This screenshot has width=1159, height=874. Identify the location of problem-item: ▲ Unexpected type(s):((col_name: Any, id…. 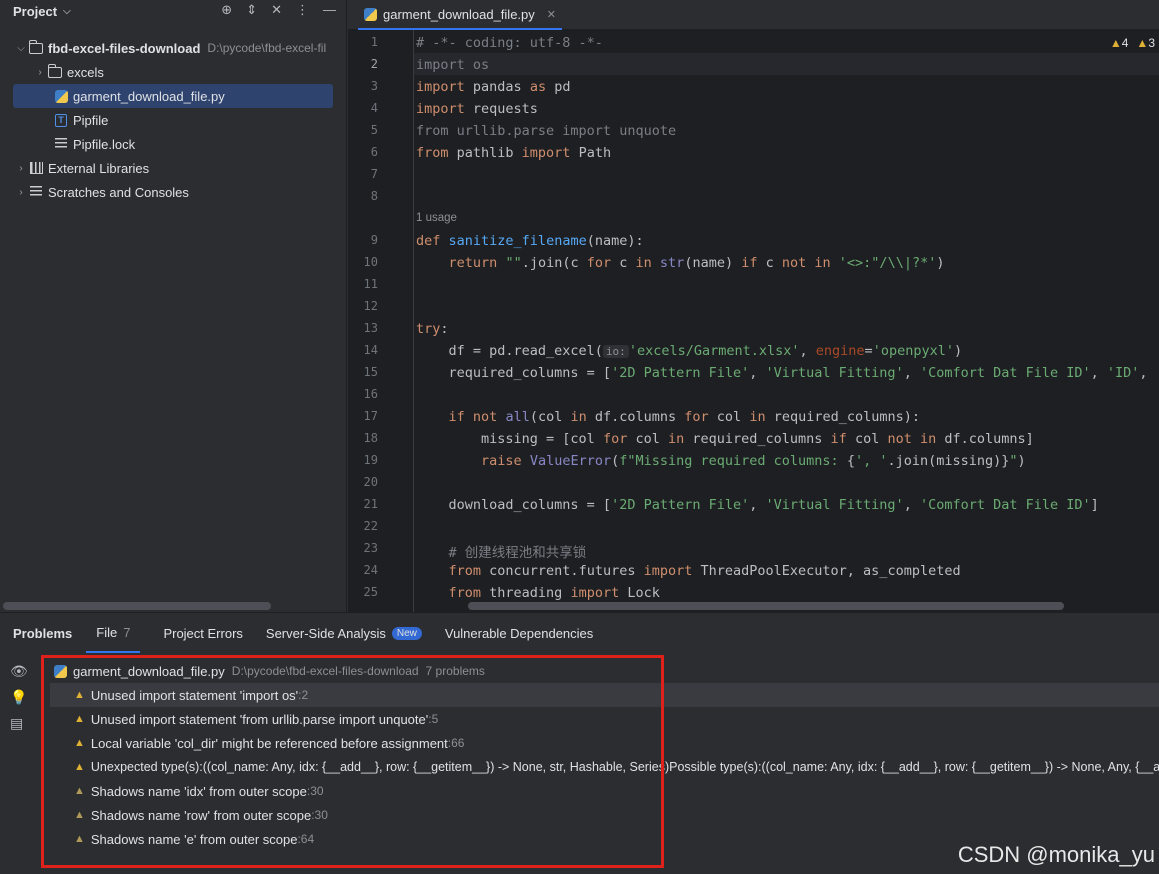
(604, 767).